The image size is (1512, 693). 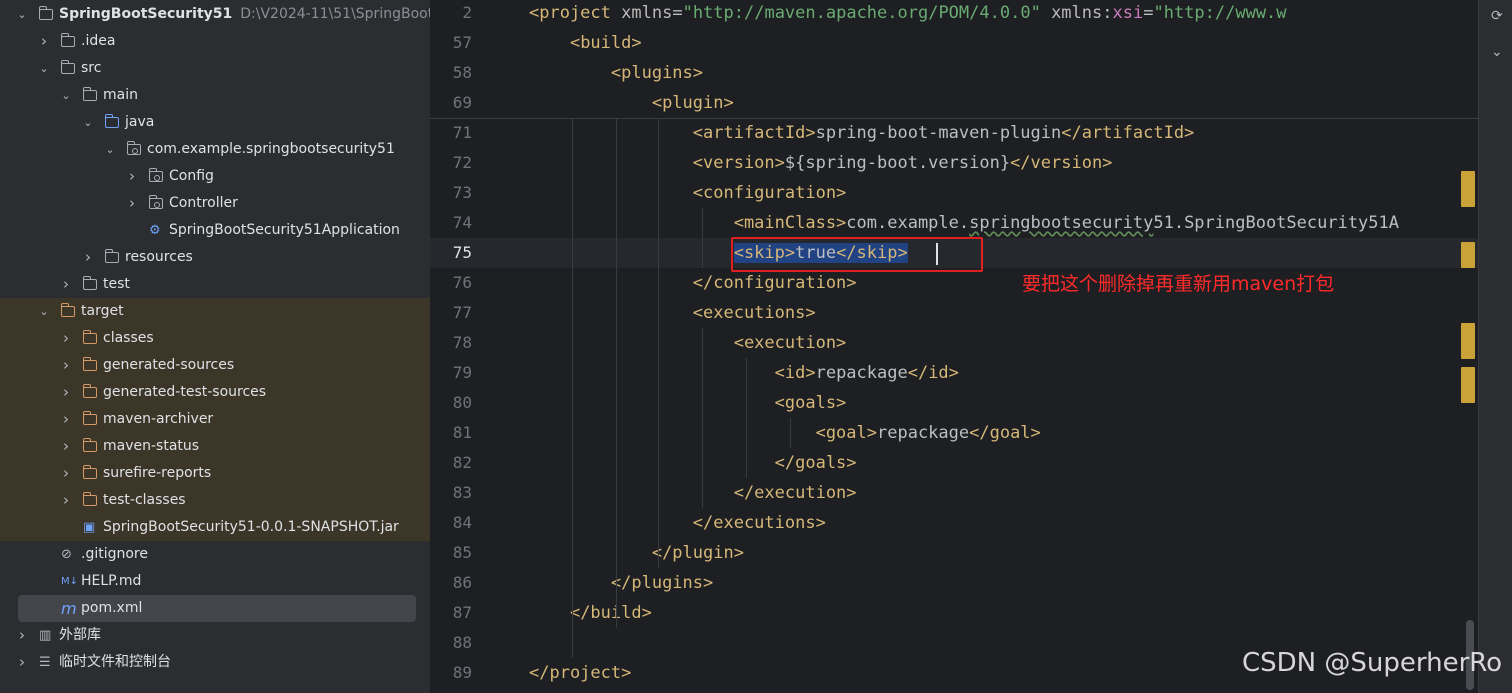 I want to click on tree-item: › .idea, so click(x=215, y=41).